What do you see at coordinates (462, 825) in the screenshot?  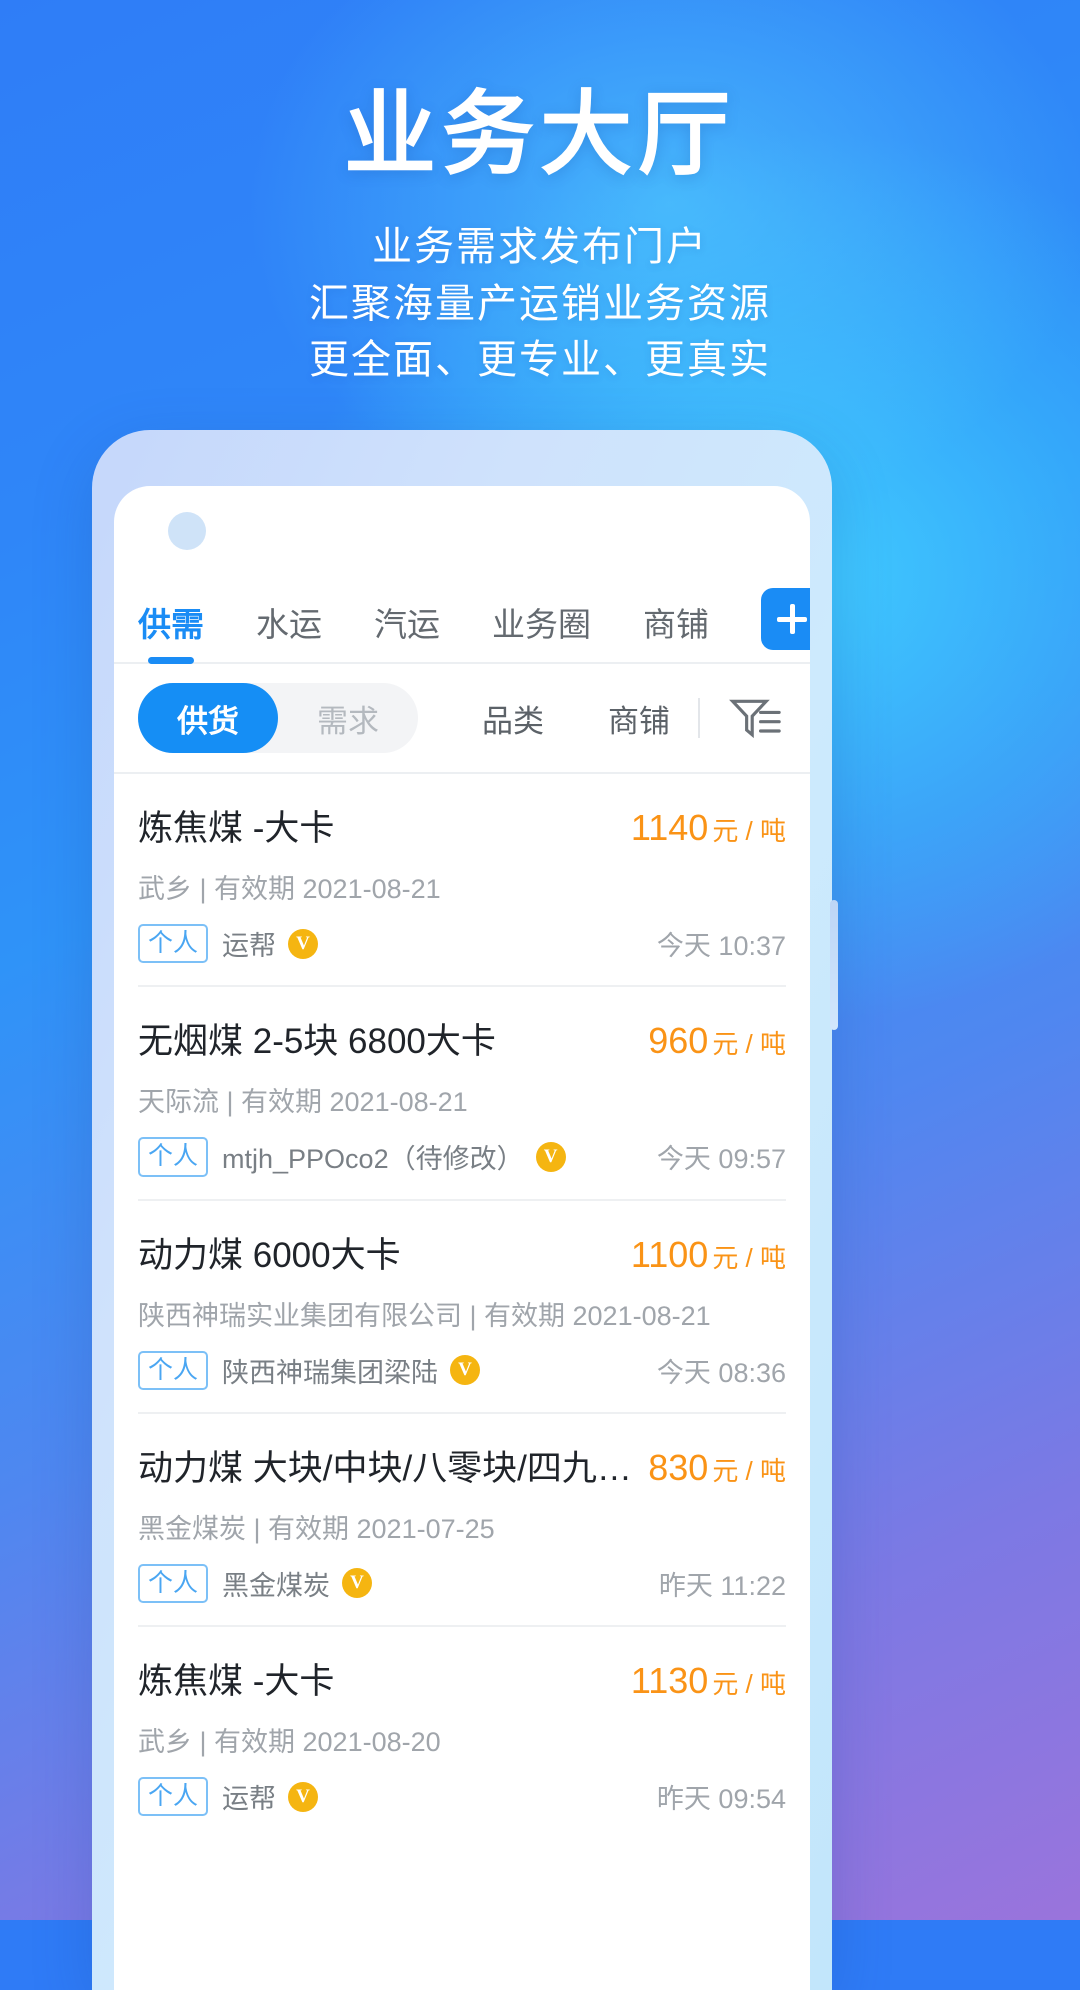 I see `listing-header: 炼焦煤 -大卡 1140 元 / 吨` at bounding box center [462, 825].